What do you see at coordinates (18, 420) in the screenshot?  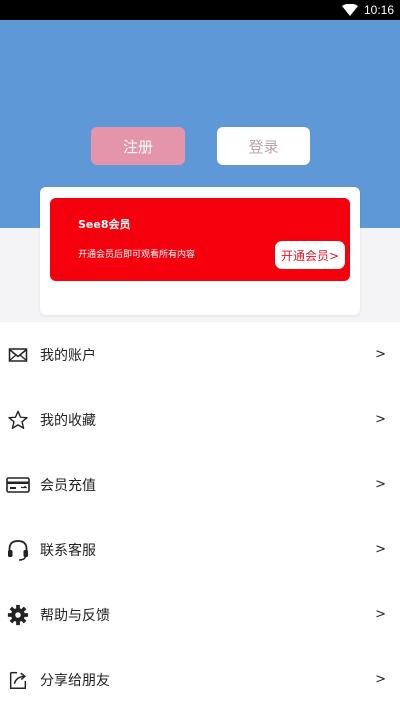 I see `star-icon` at bounding box center [18, 420].